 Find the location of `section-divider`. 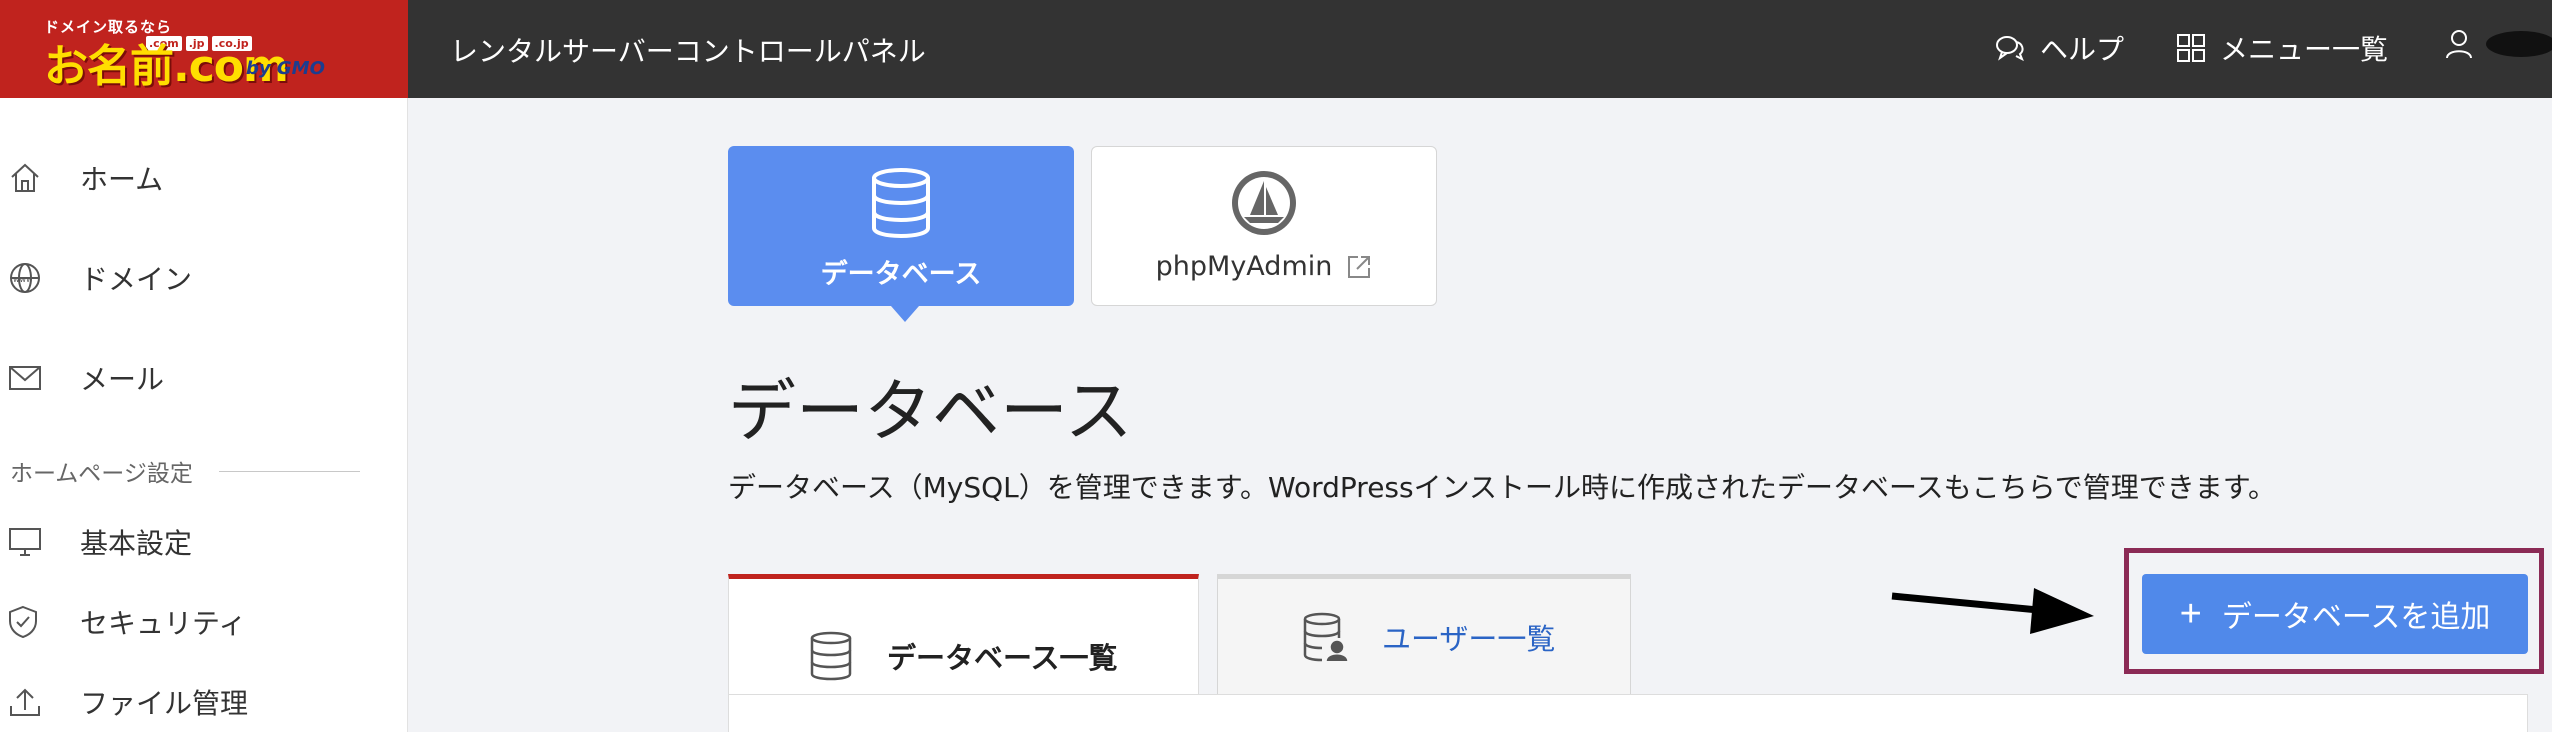

section-divider is located at coordinates (289, 471).